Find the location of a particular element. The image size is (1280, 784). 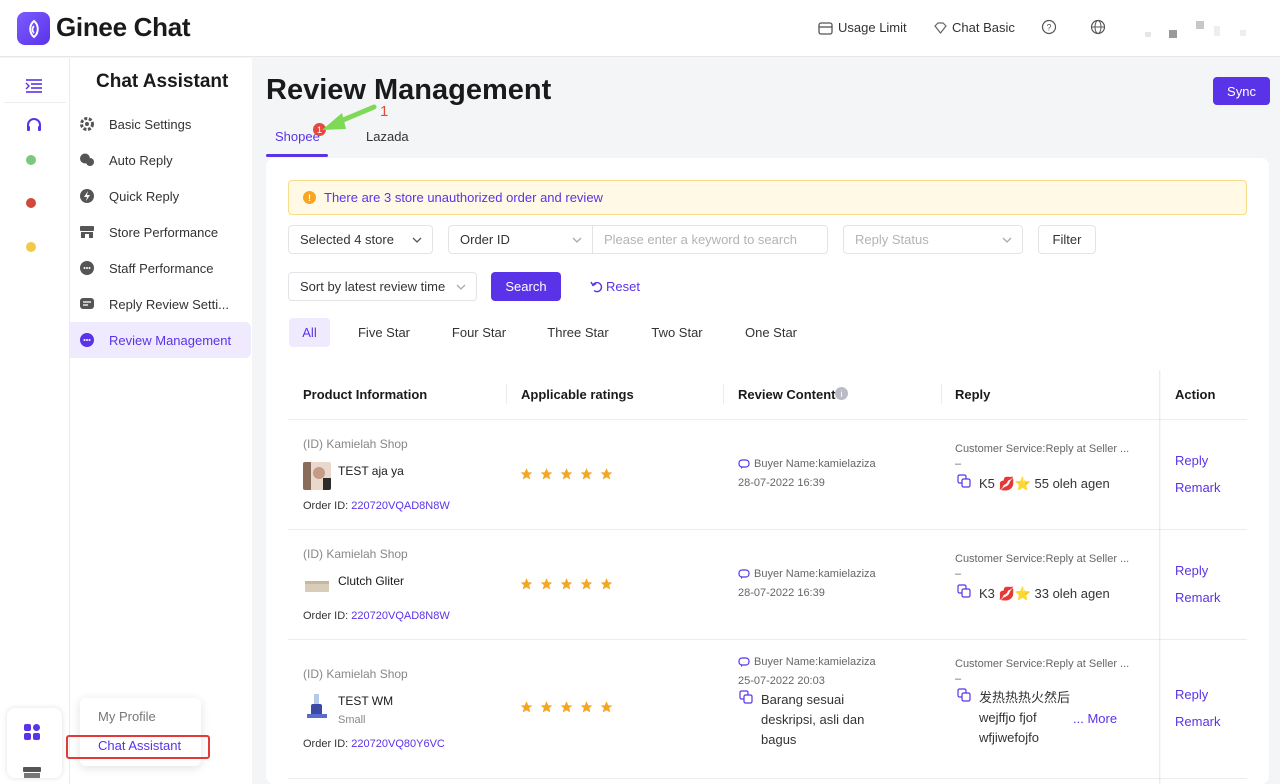

more-link: ... More is located at coordinates (1095, 718).